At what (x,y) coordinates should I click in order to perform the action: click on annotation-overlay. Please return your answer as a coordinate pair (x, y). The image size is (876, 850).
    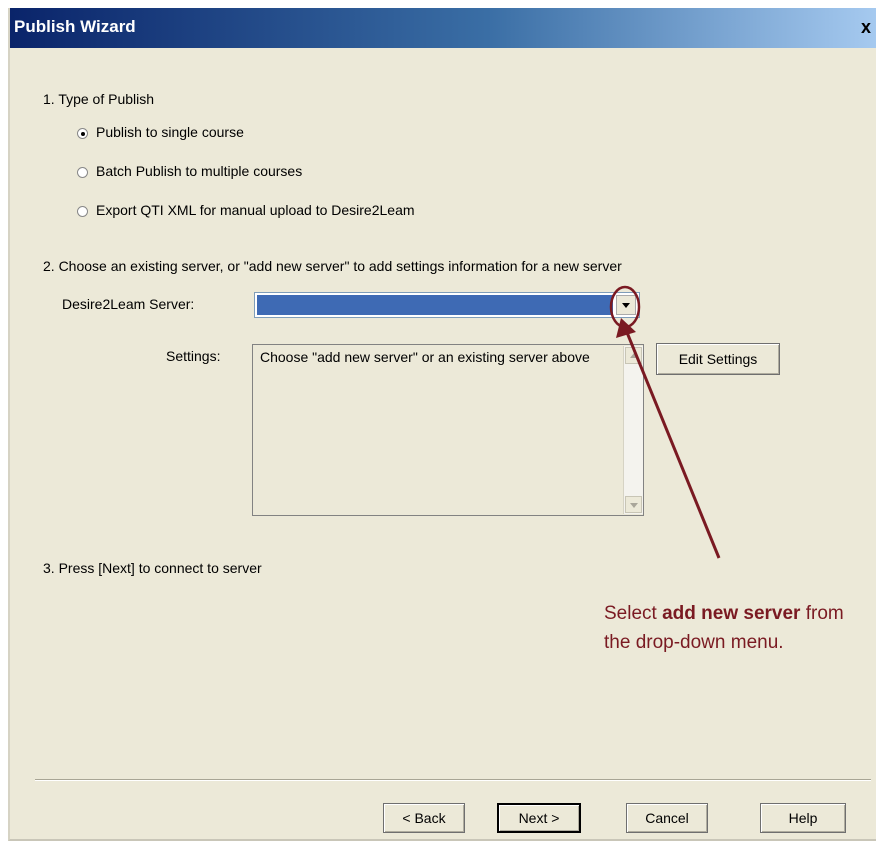
    Looking at the image, I should click on (665, 422).